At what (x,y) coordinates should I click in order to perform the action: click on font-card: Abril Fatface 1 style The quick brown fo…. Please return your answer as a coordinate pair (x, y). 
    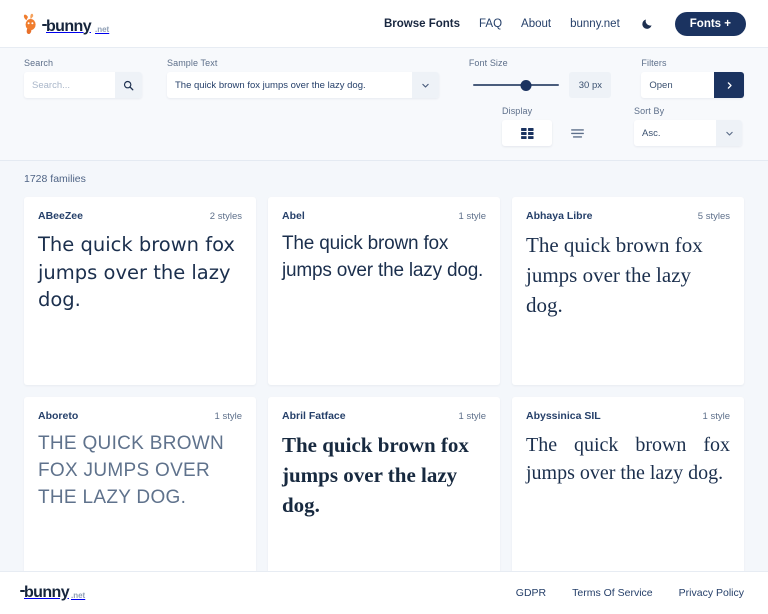
    Looking at the image, I should click on (384, 491).